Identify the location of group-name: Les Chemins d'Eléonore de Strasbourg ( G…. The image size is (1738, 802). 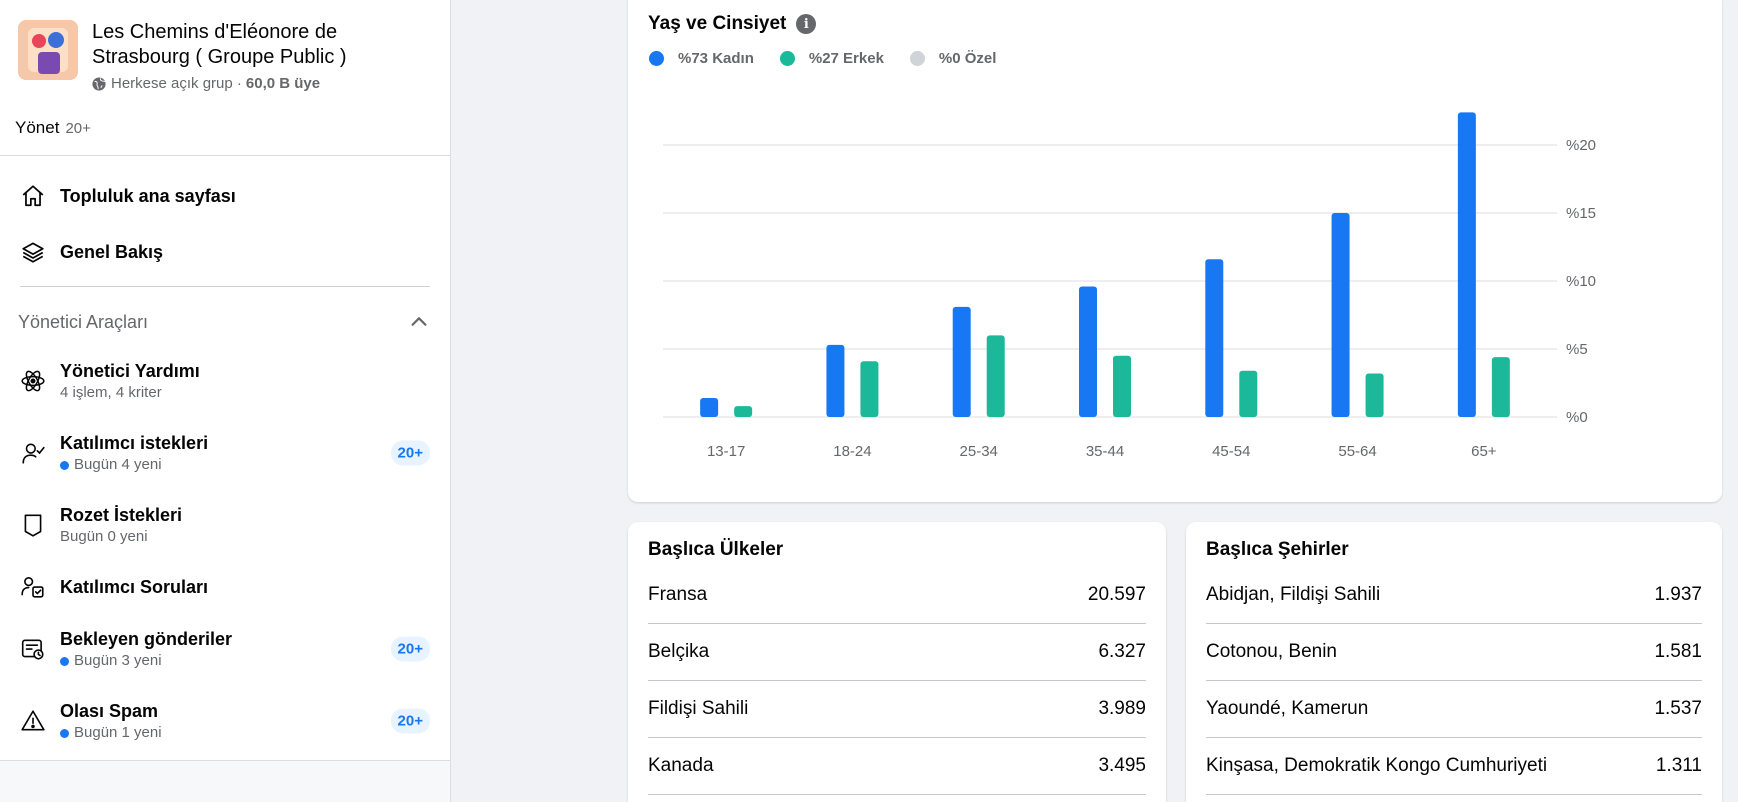
(219, 45).